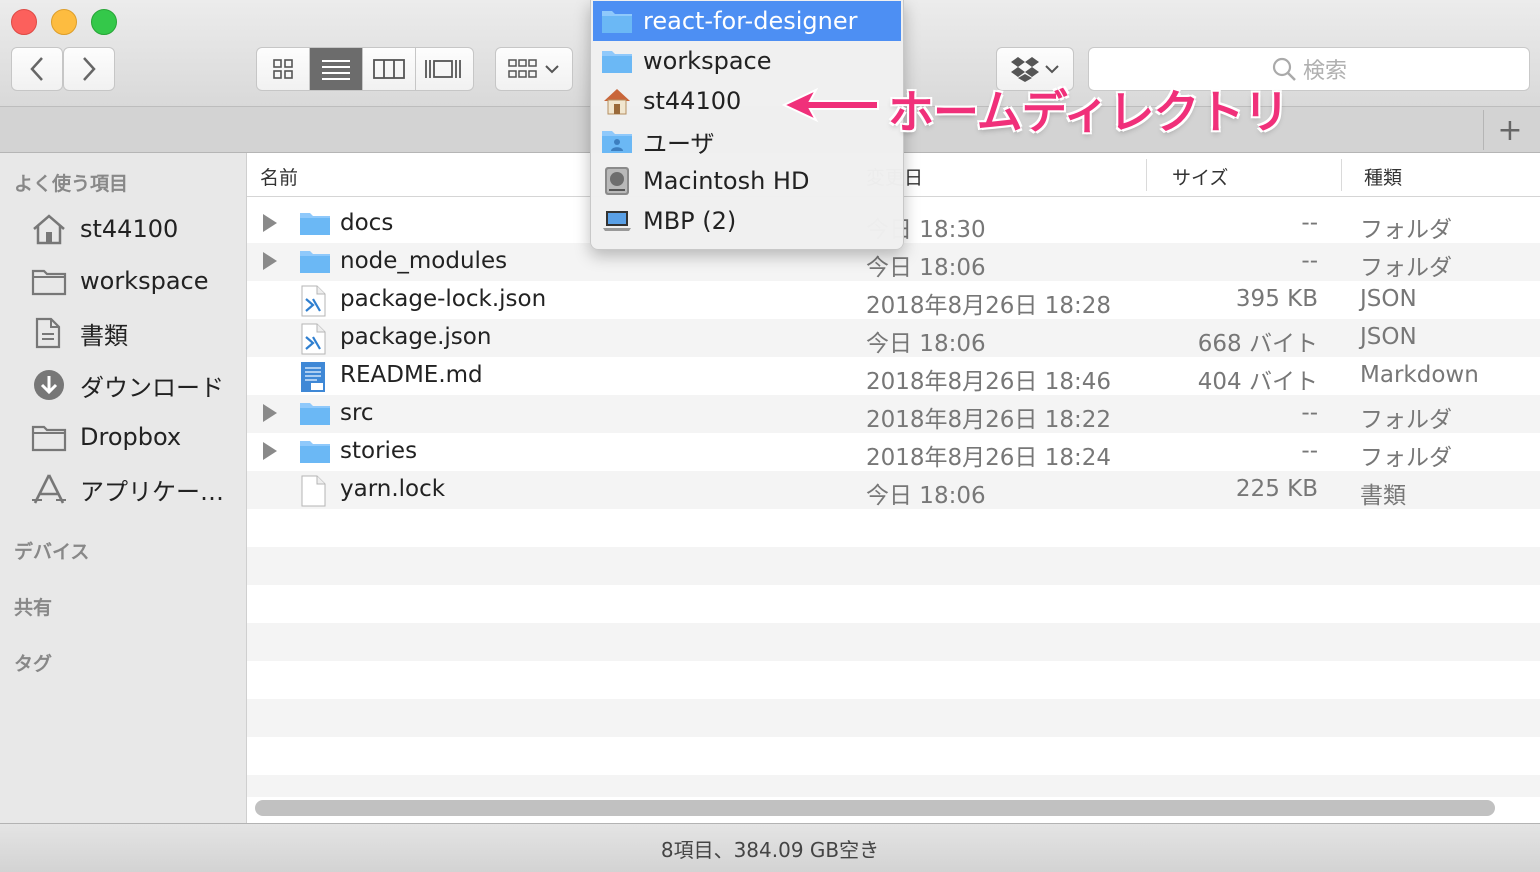  I want to click on plus-icon: +, so click(1510, 130).